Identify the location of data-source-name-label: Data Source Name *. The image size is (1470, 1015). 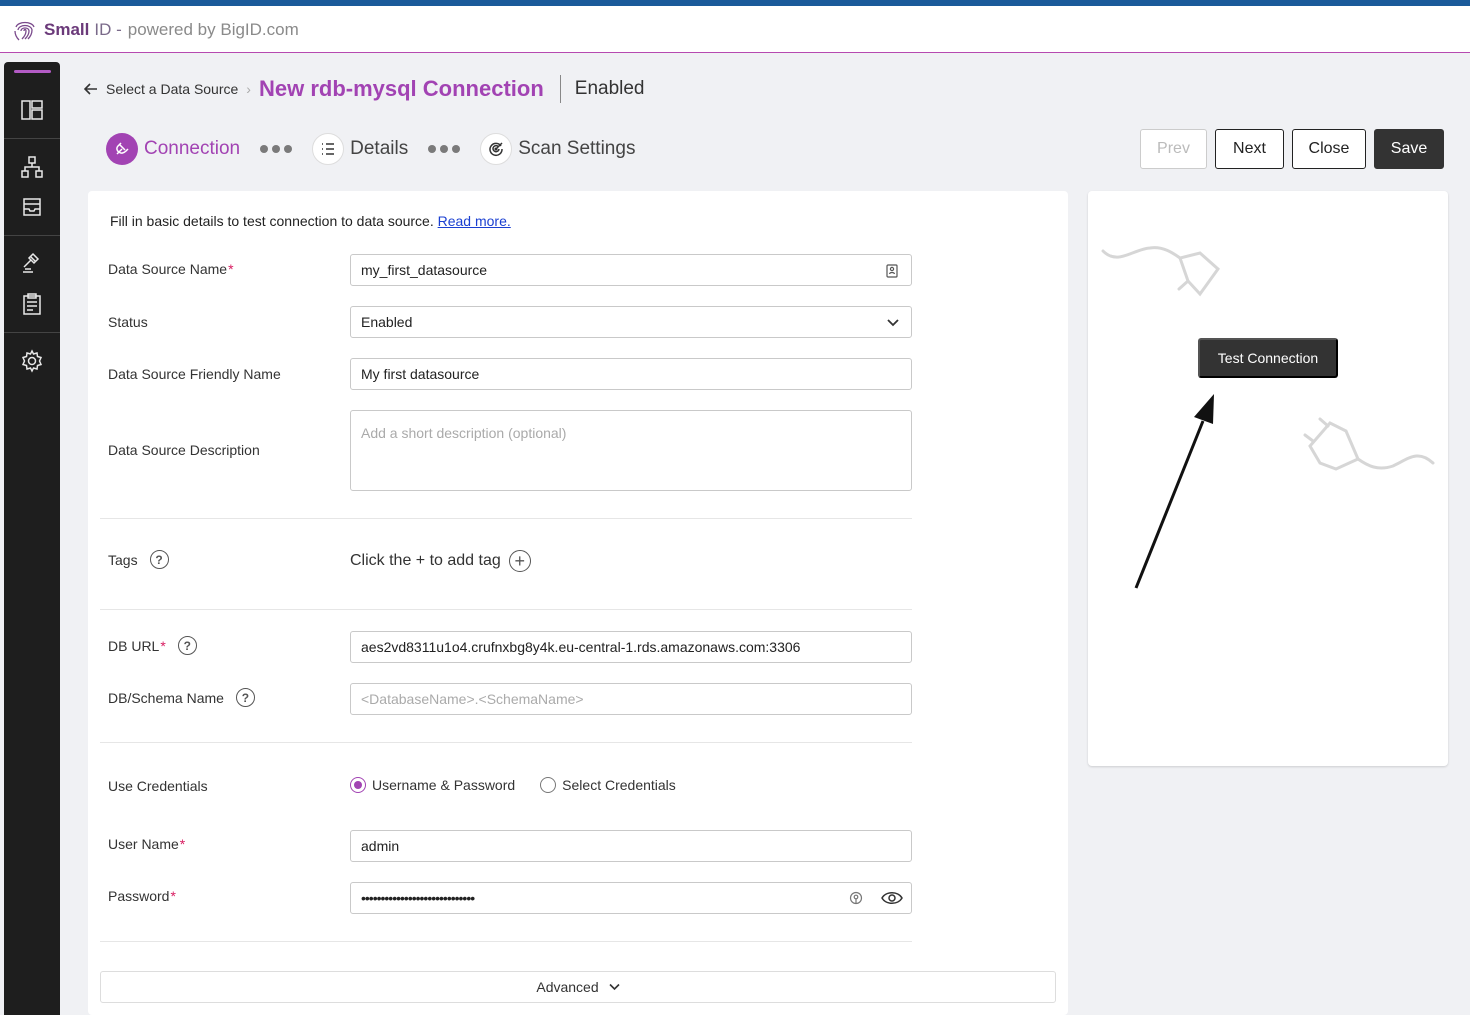
(171, 269).